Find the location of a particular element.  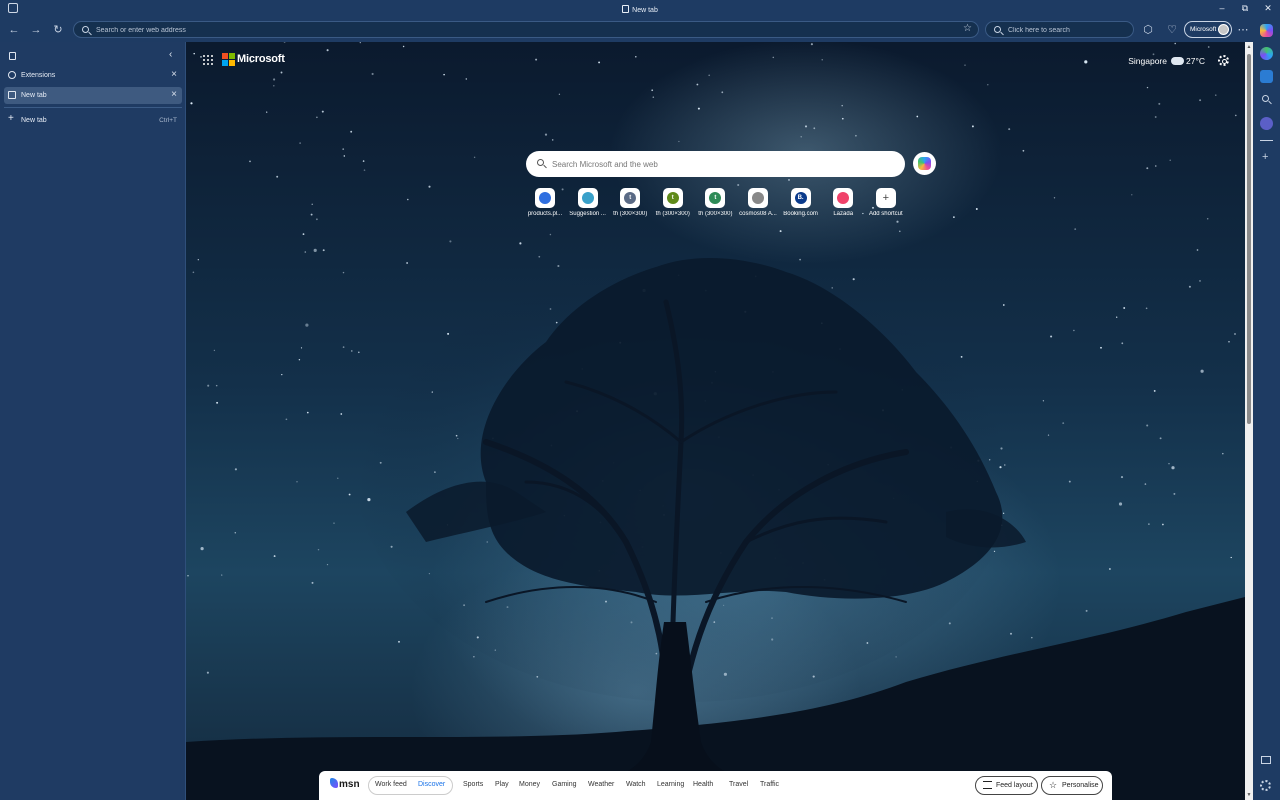

msn-logo: msn is located at coordinates (345, 784).